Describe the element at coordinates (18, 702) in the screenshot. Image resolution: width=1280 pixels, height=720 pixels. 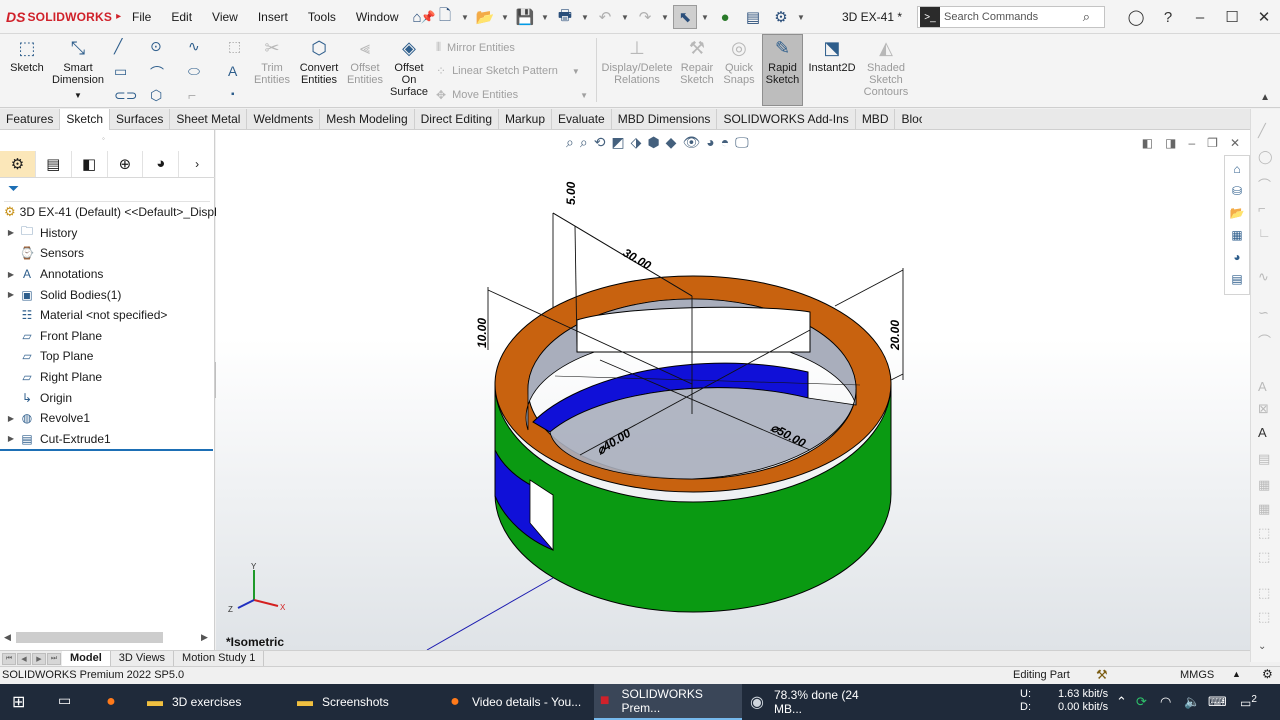
I see `windows-start-icon: ⊞` at that location.